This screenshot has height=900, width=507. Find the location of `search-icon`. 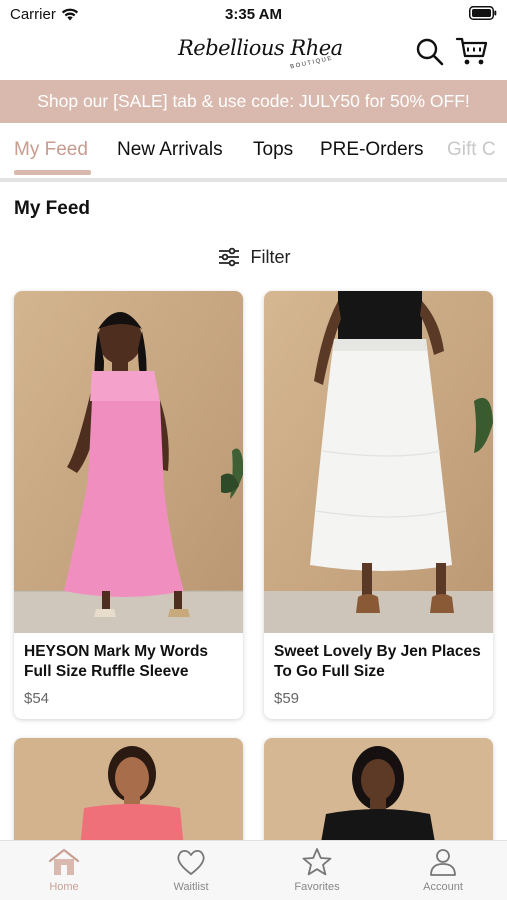

search-icon is located at coordinates (430, 52).